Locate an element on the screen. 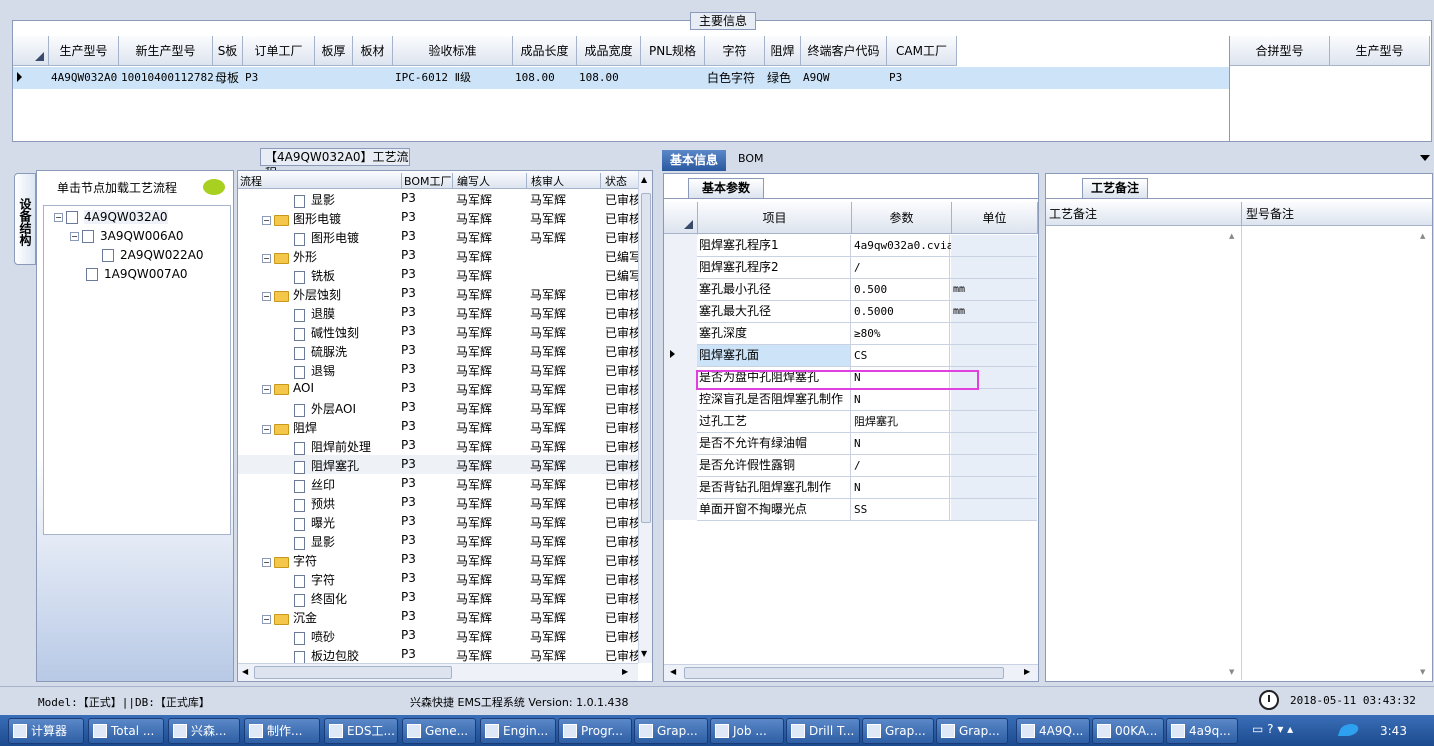 The height and width of the screenshot is (746, 1434). tree-node-2A9QW022A0: 2A9QW022A0 is located at coordinates (153, 255).